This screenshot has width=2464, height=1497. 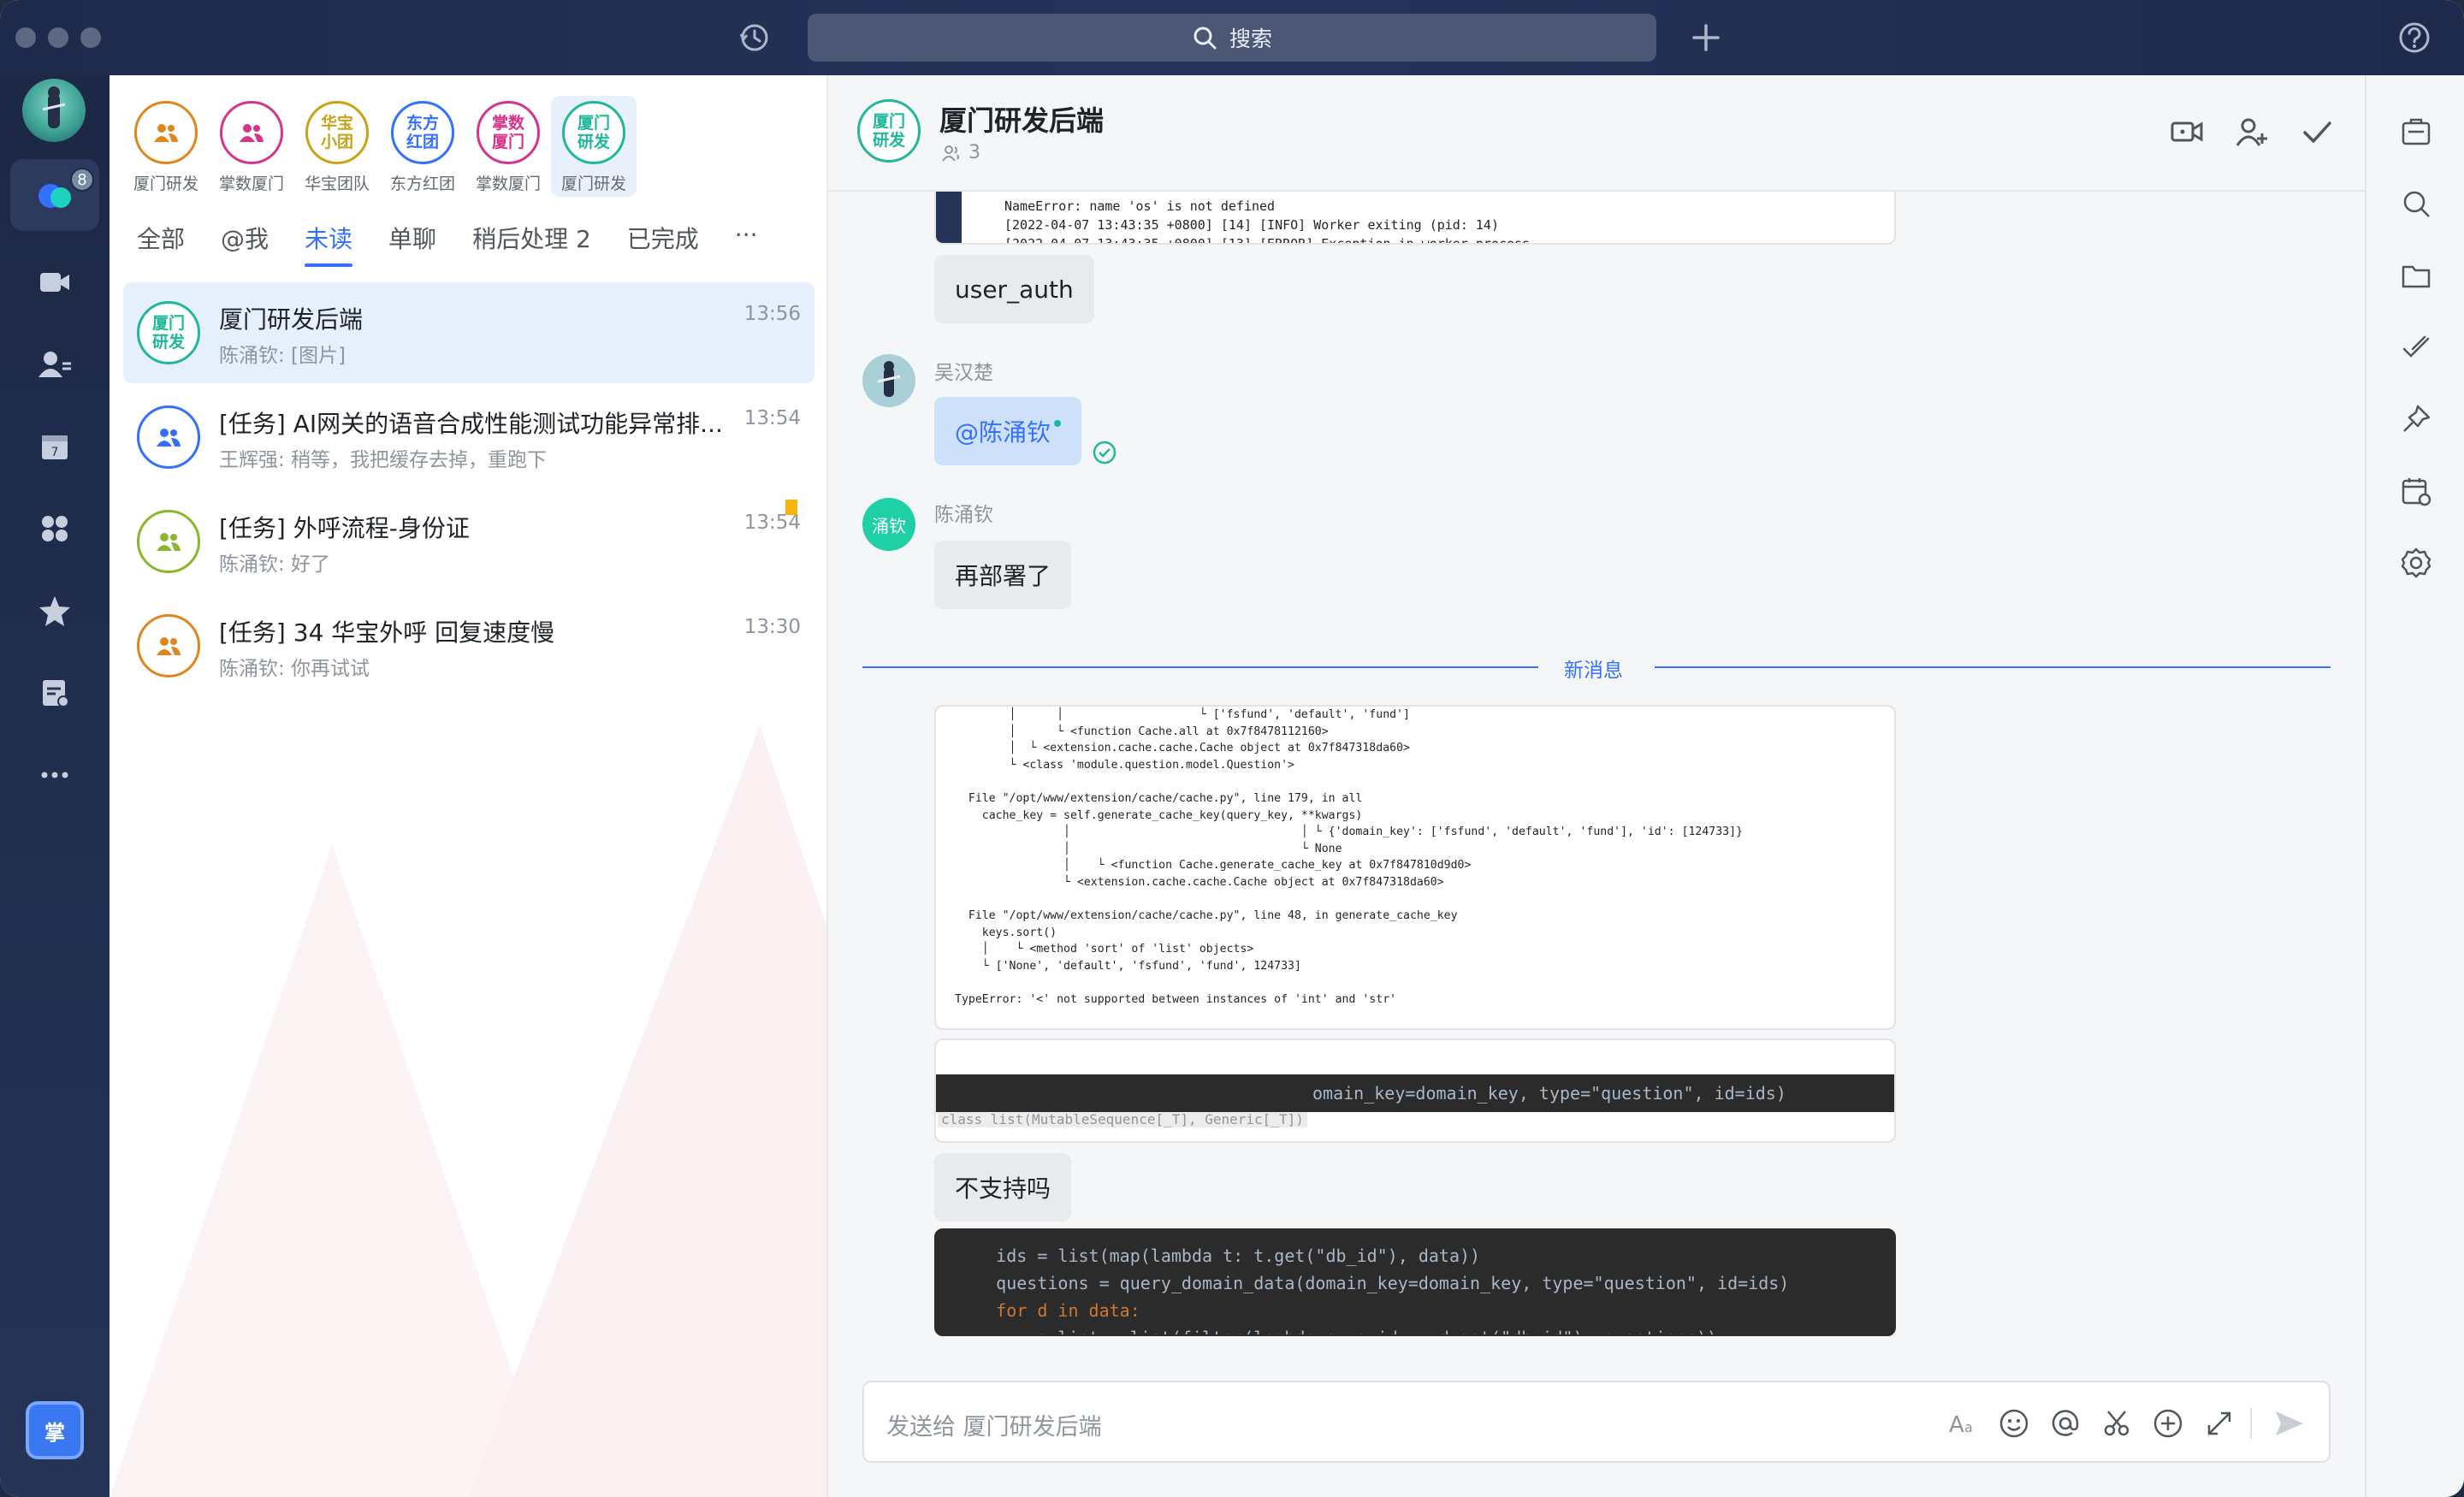 What do you see at coordinates (1706, 37) in the screenshot?
I see `plus-icon` at bounding box center [1706, 37].